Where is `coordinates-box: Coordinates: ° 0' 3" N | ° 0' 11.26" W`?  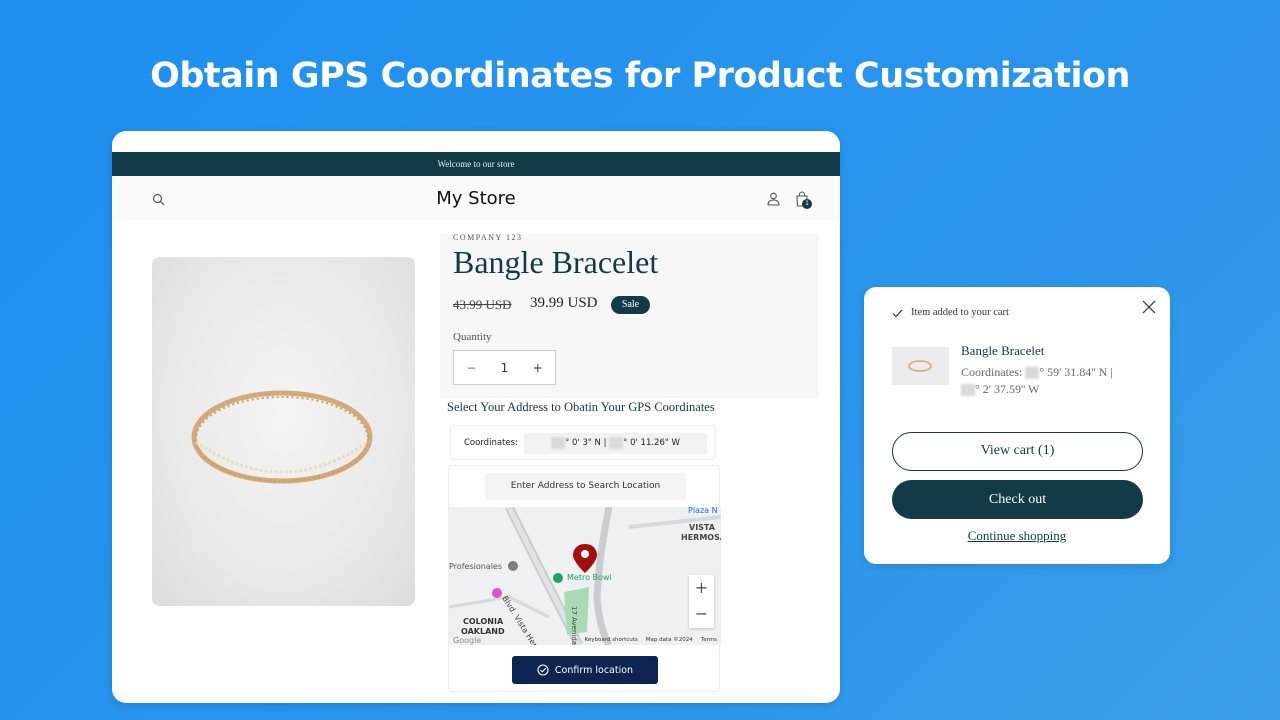 coordinates-box: Coordinates: ° 0' 3" N | ° 0' 11.26" W is located at coordinates (583, 442).